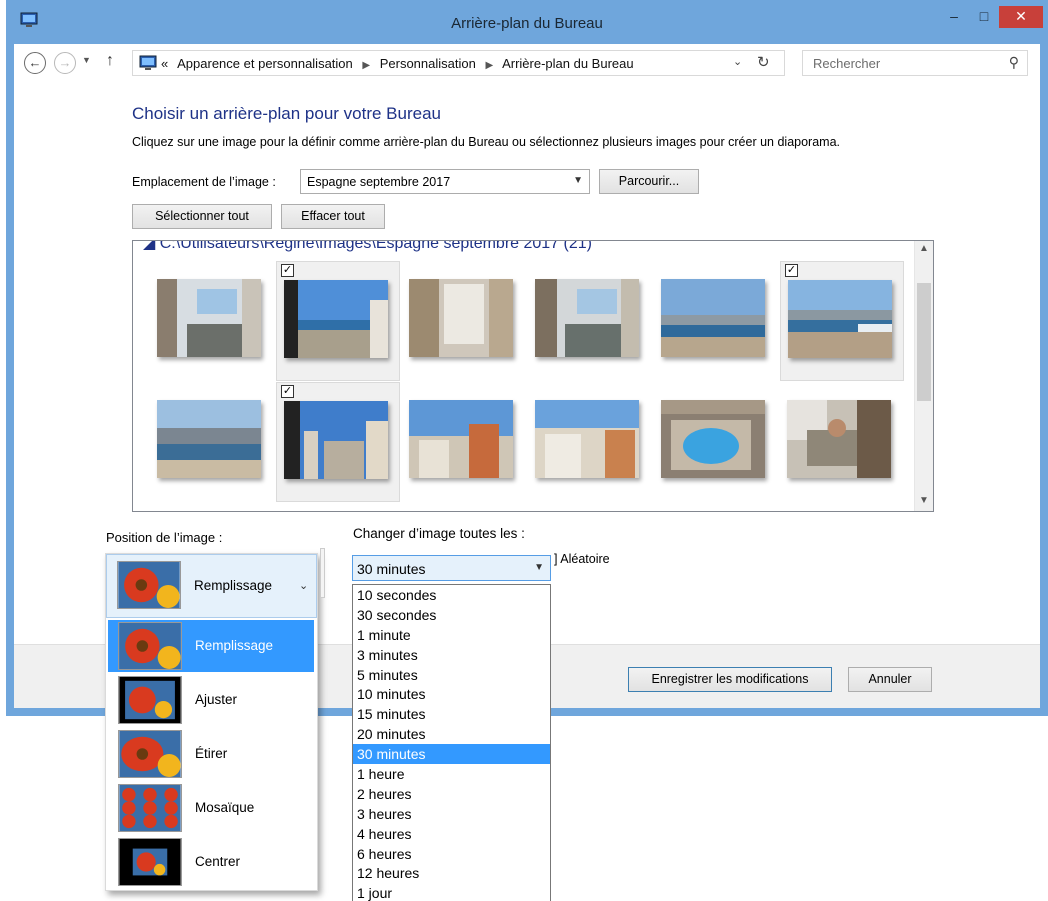 The image size is (1048, 901). I want to click on position-option-fit: Ajuster, so click(211, 700).